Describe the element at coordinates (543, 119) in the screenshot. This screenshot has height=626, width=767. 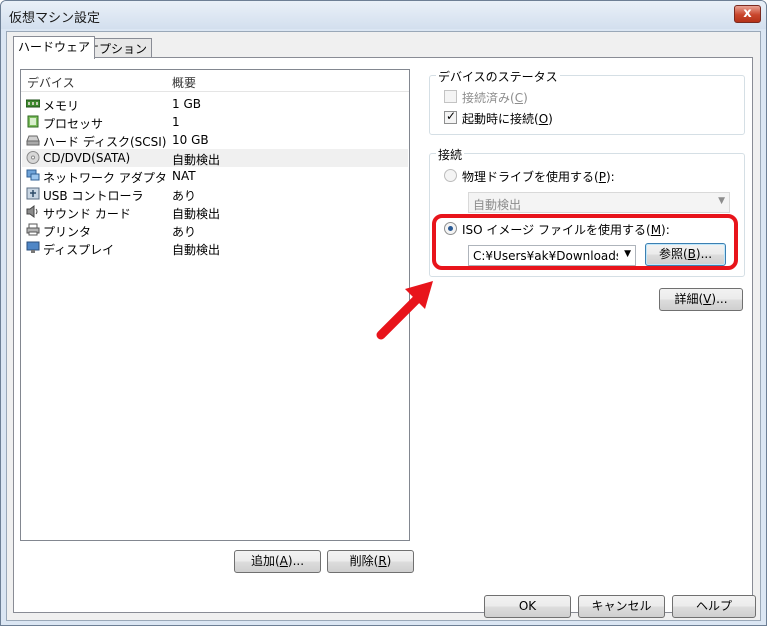
I see `connect-at-power-on-accesskey: O` at that location.